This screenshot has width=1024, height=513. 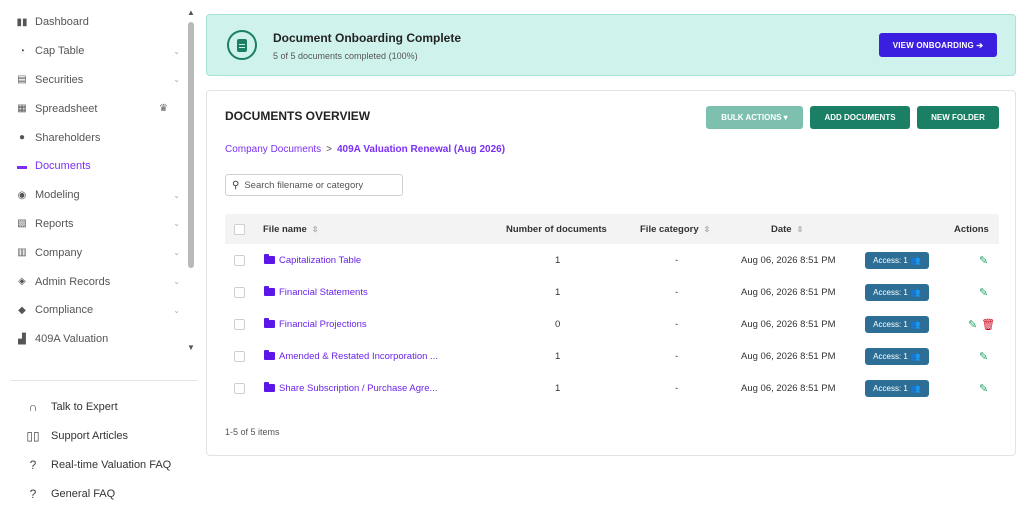 I want to click on actions-cell: ✎, so click(x=983, y=388).